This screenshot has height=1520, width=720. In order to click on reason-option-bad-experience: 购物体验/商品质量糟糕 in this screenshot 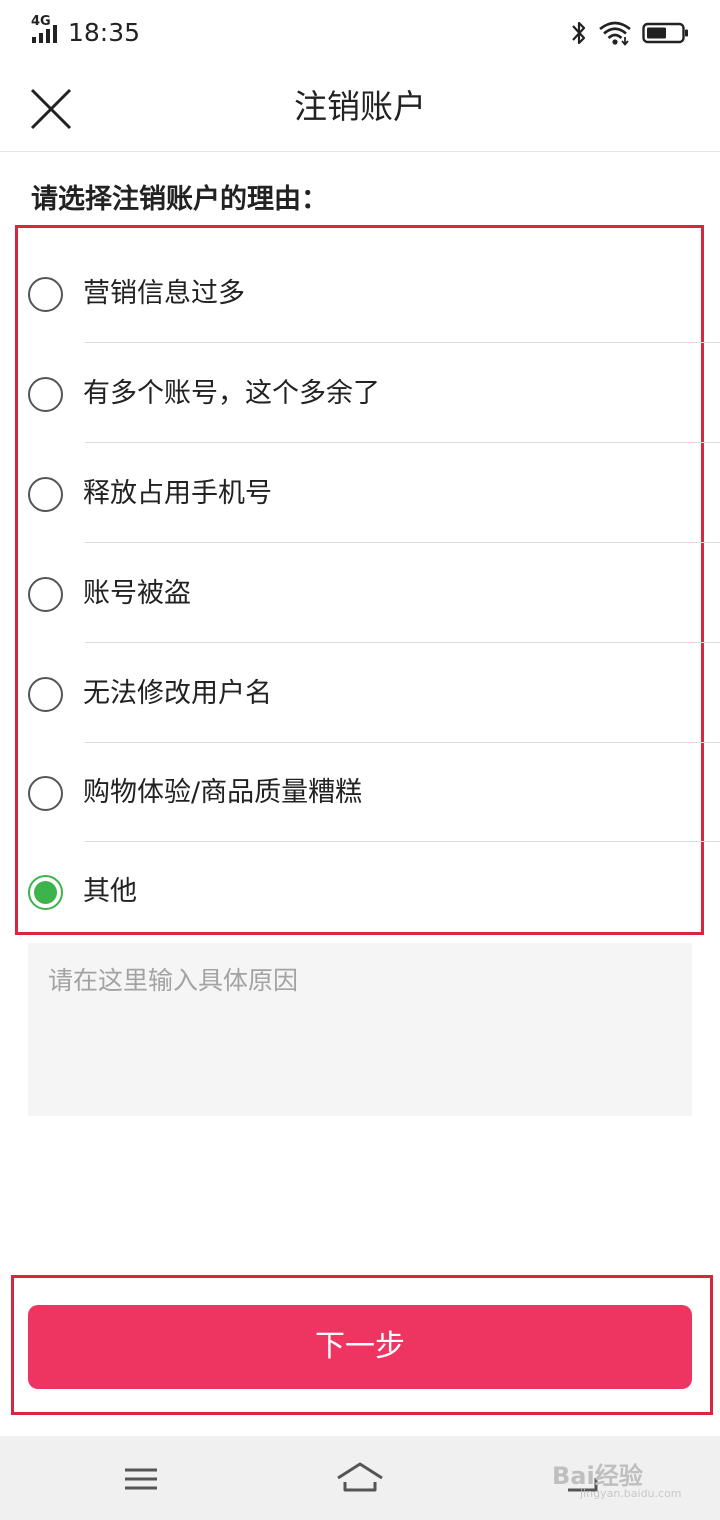, I will do `click(367, 792)`.